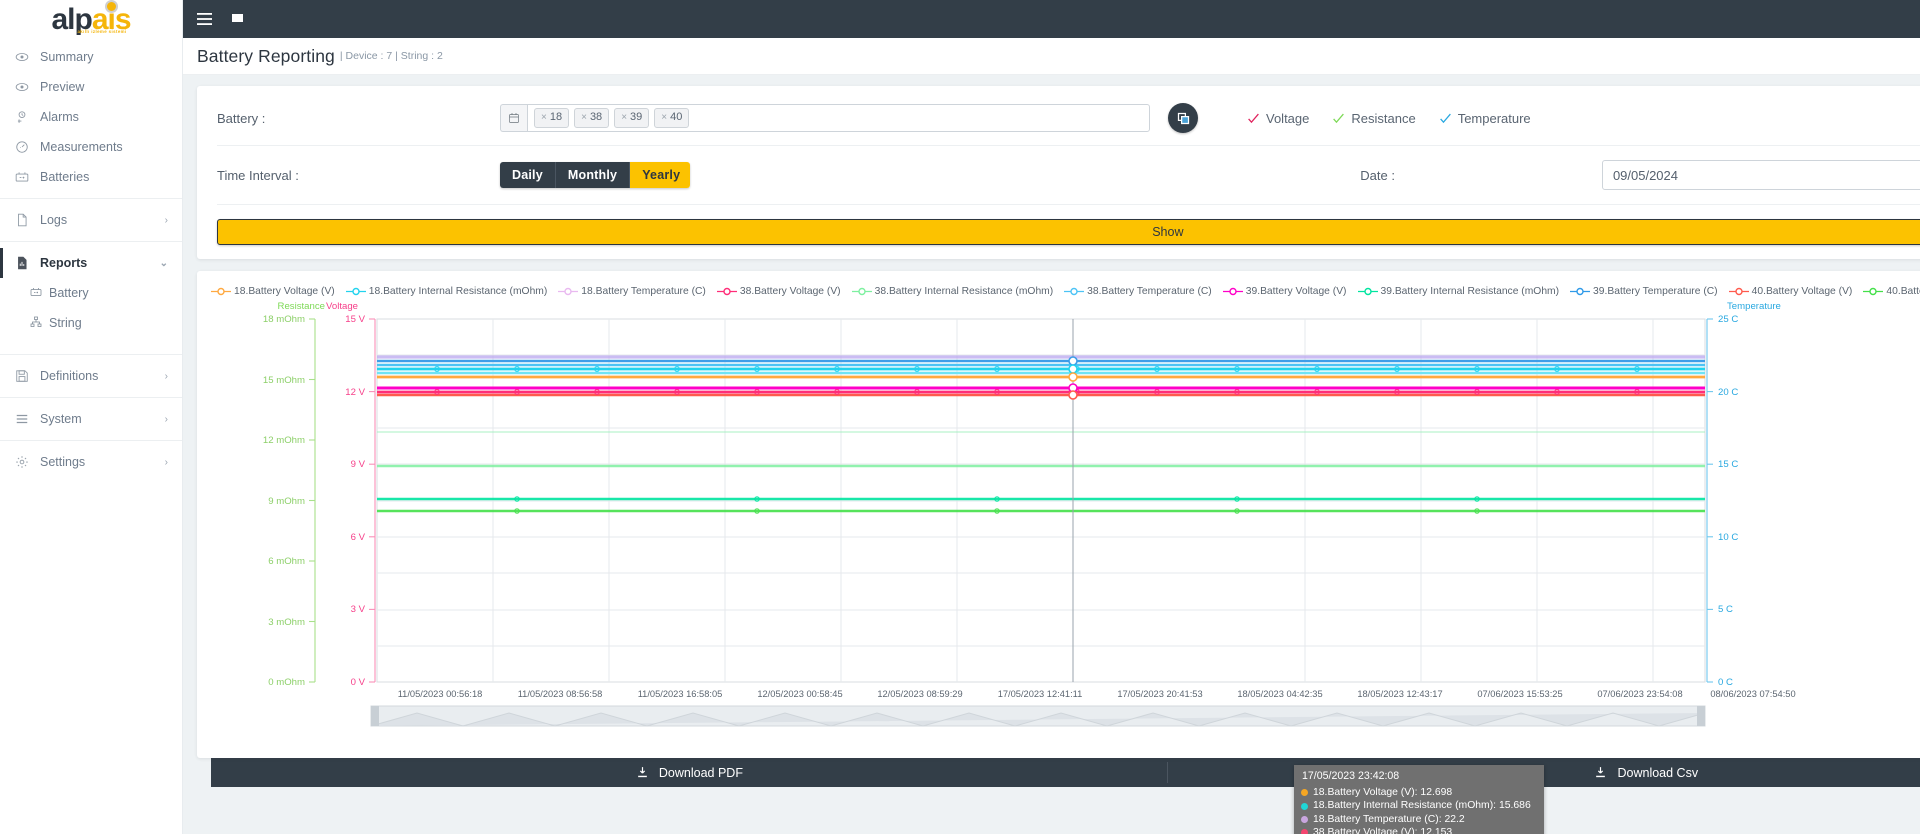 Image resolution: width=1920 pixels, height=834 pixels. I want to click on sidebar-item-preview: Preview, so click(91, 87).